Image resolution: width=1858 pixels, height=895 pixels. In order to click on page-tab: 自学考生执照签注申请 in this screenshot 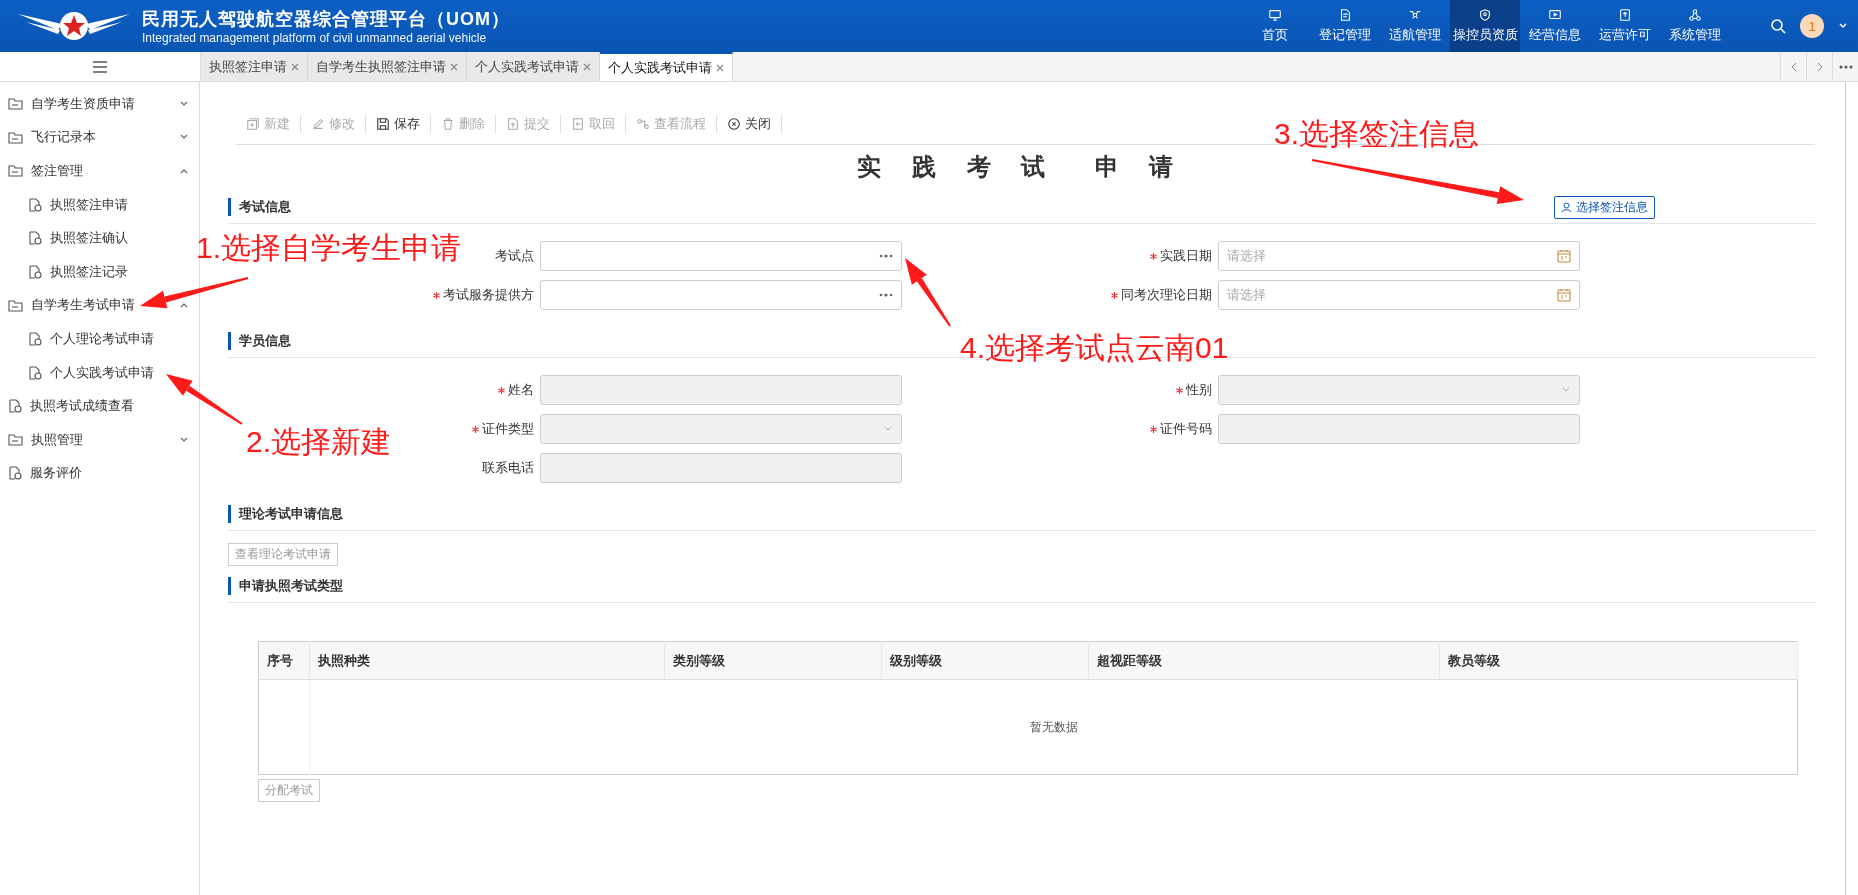, I will do `click(387, 66)`.